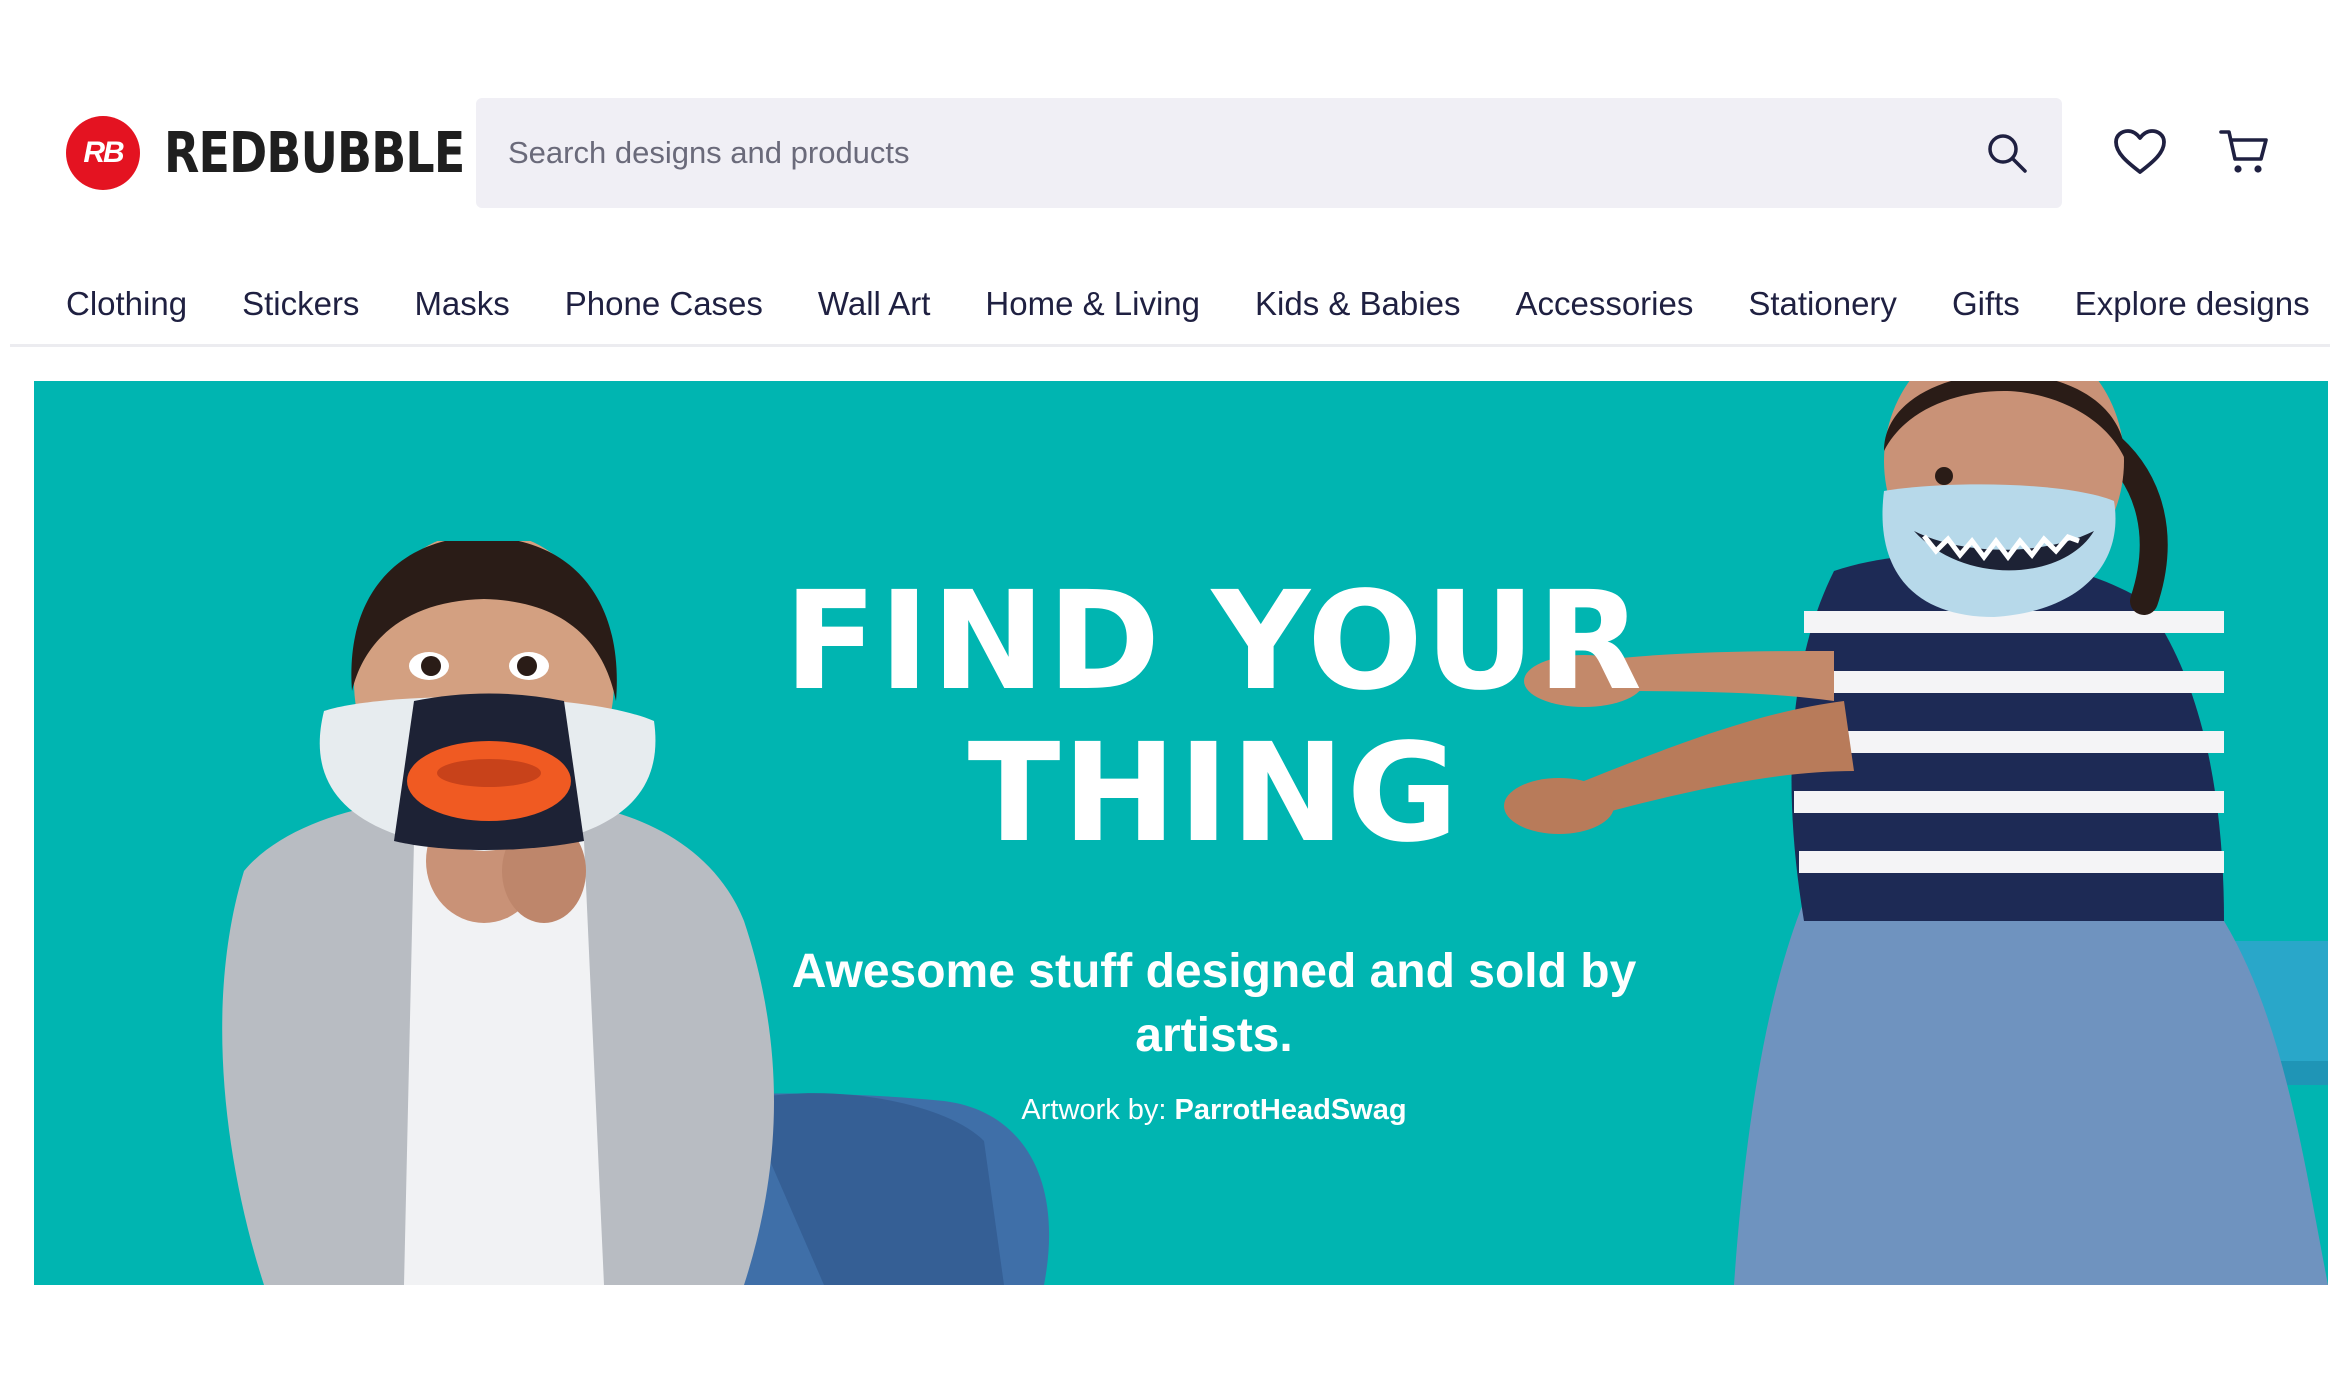  What do you see at coordinates (314, 153) in the screenshot?
I see `logo-wordmark: REDBUBBLE` at bounding box center [314, 153].